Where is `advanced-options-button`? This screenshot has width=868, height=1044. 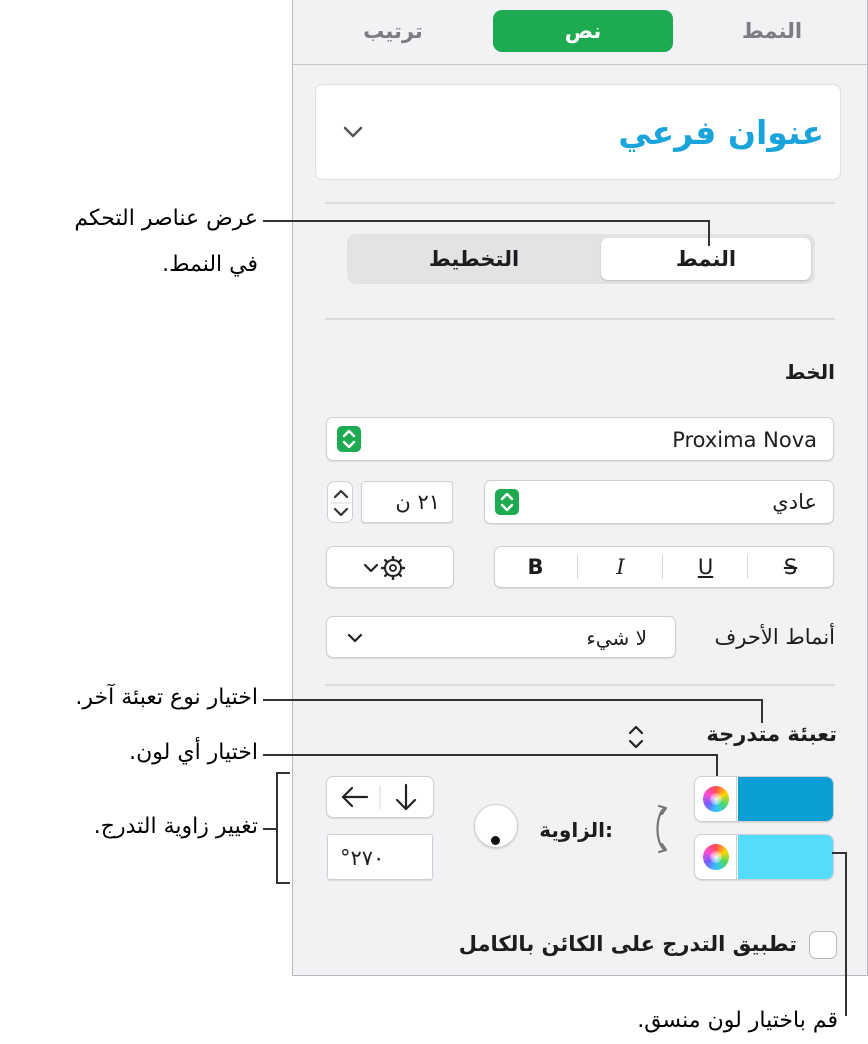 advanced-options-button is located at coordinates (390, 567).